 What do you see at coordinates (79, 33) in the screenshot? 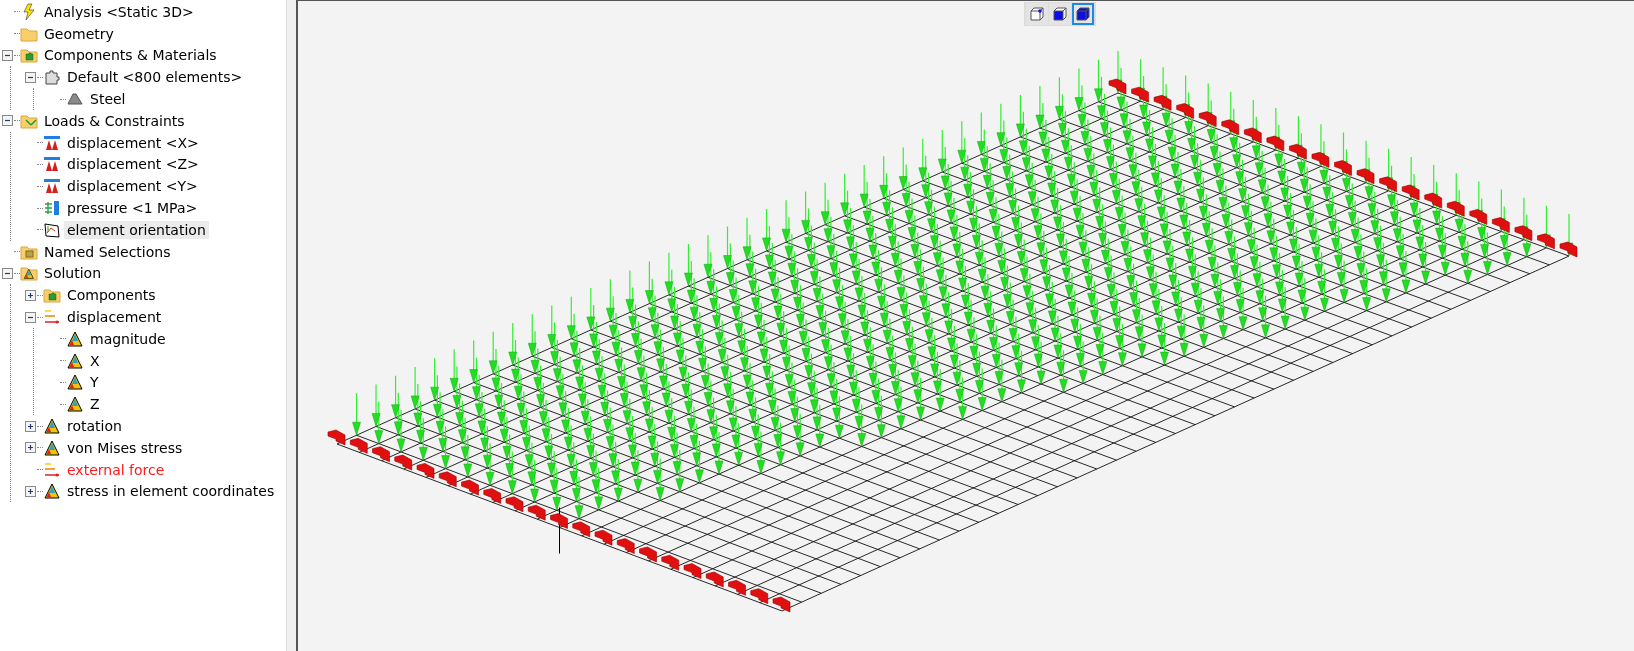
I see `tree-item: Geometry` at bounding box center [79, 33].